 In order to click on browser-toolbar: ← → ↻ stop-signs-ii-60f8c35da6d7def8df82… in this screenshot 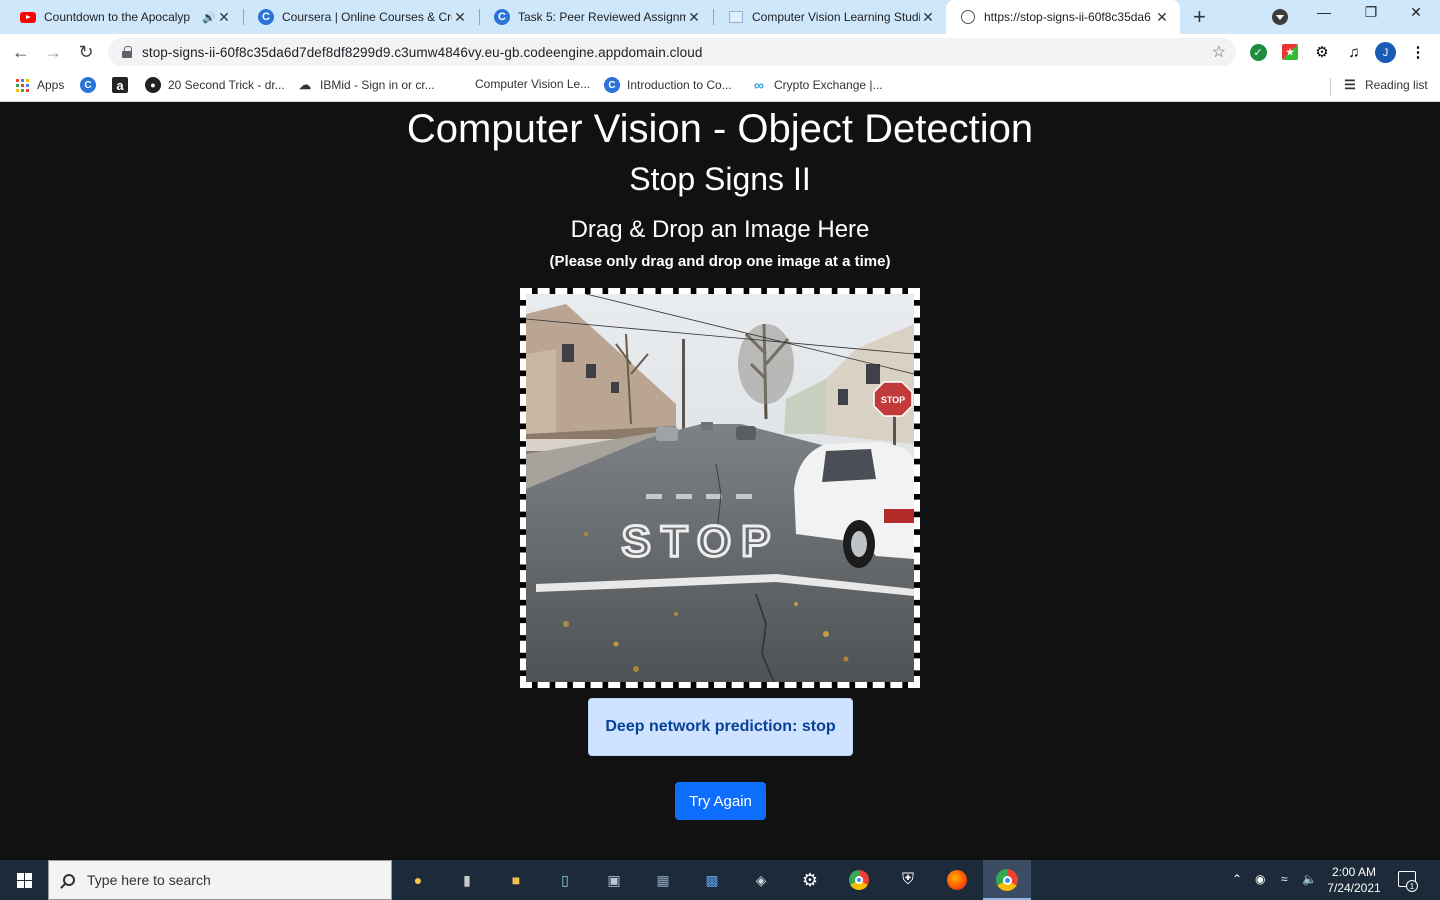, I will do `click(720, 52)`.